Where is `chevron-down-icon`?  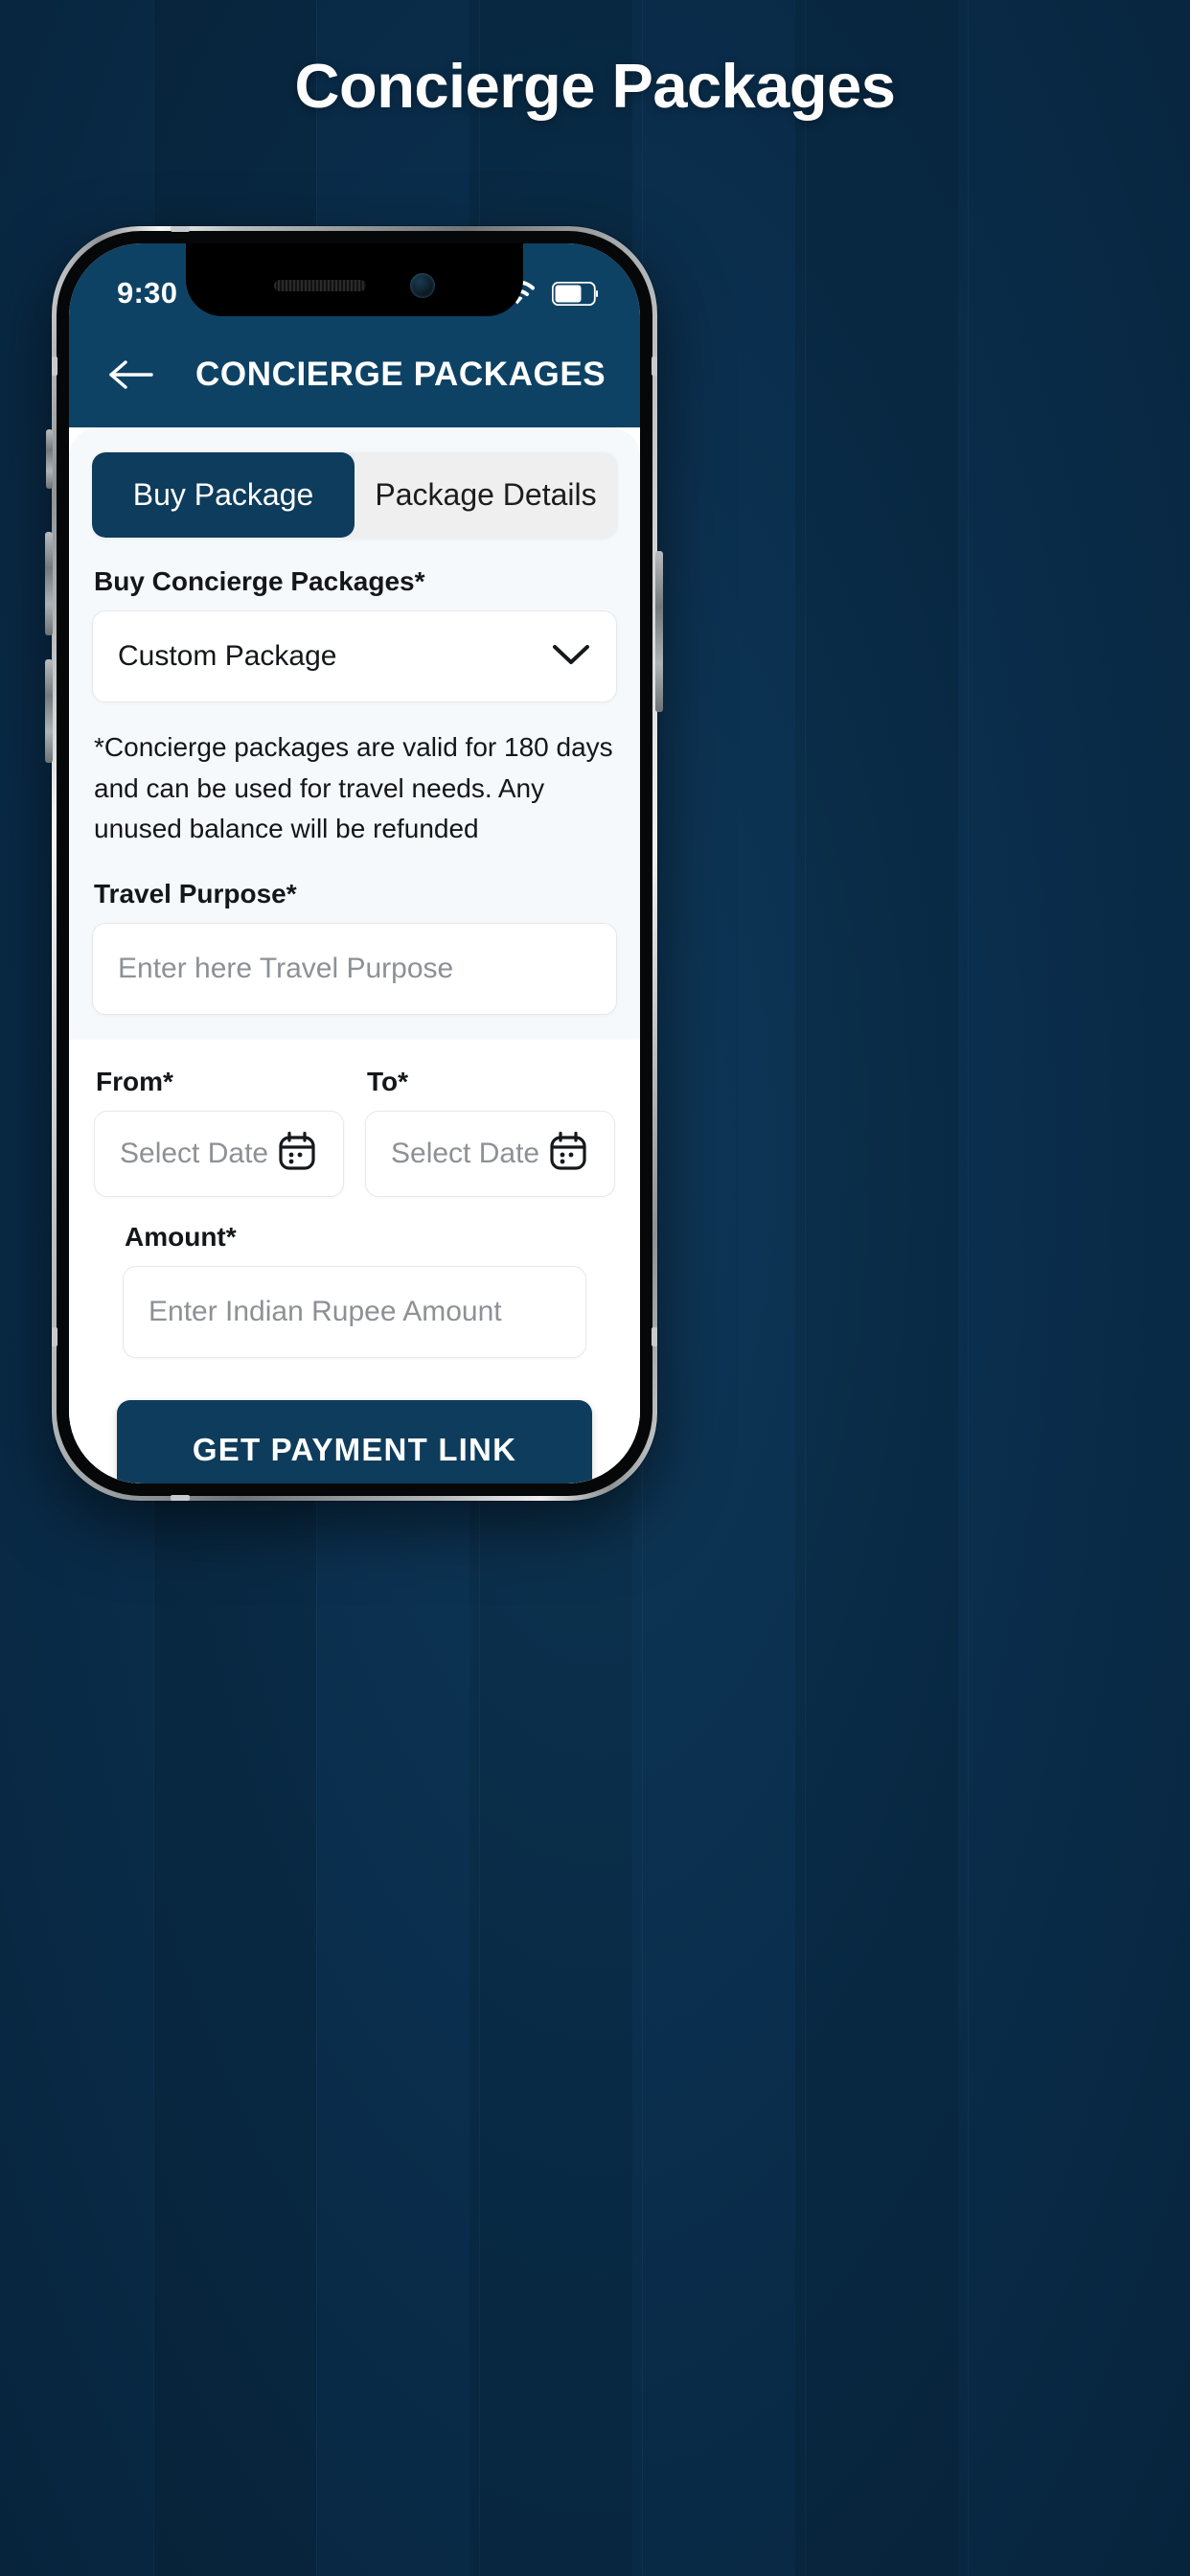
chevron-down-icon is located at coordinates (571, 657).